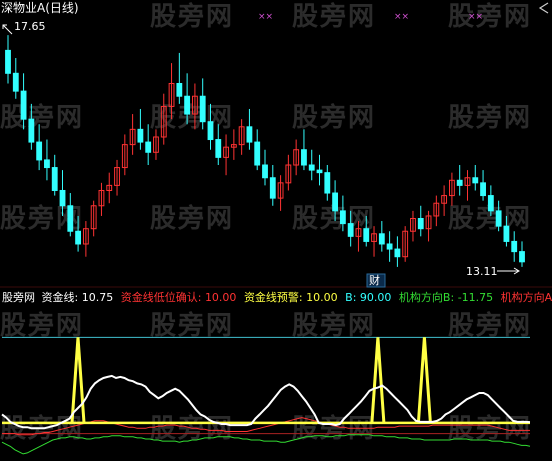  Describe the element at coordinates (266, 426) in the screenshot. I see `inst-direction-a-line` at that location.